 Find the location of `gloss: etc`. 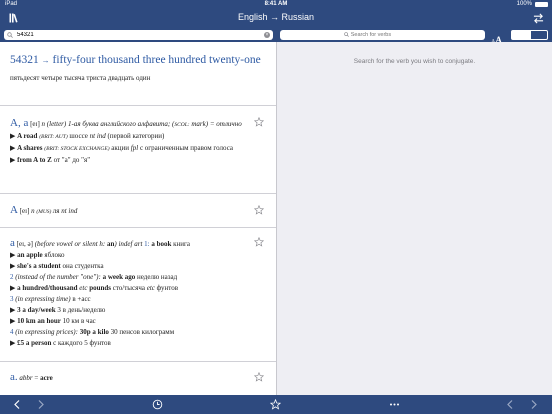

gloss: etc is located at coordinates (150, 288).